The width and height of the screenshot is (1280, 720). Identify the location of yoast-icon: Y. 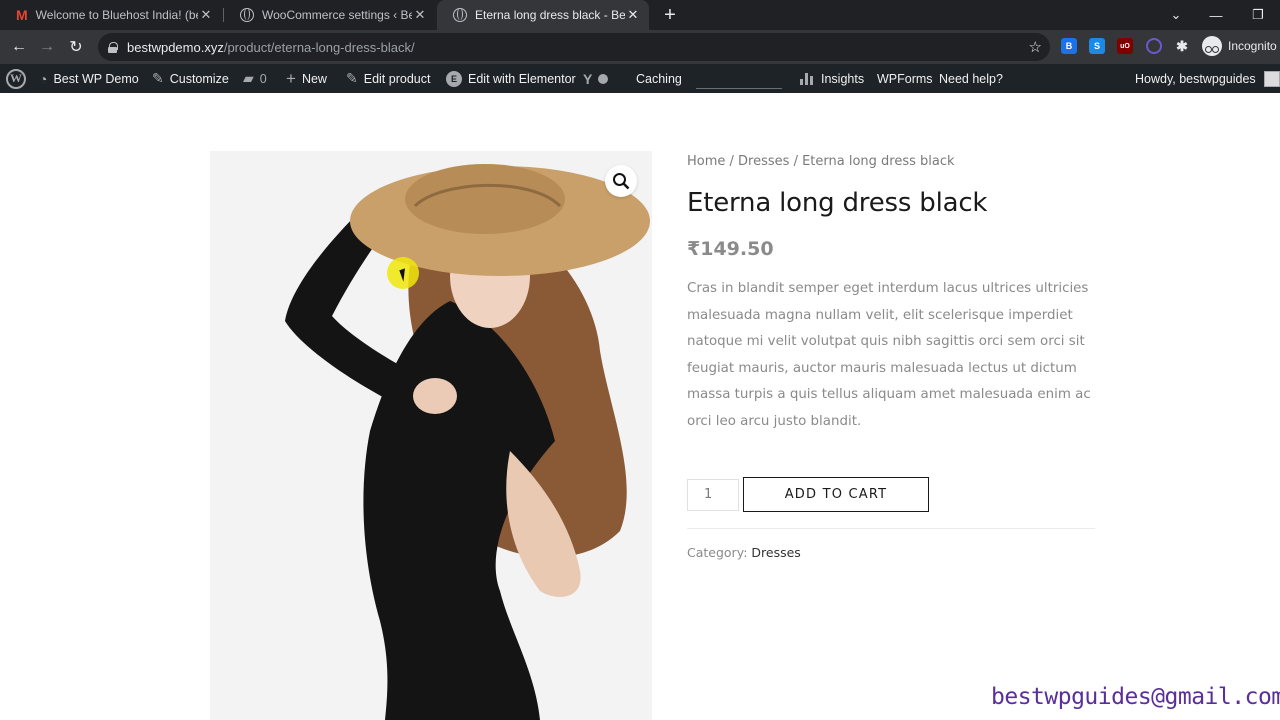
(588, 78).